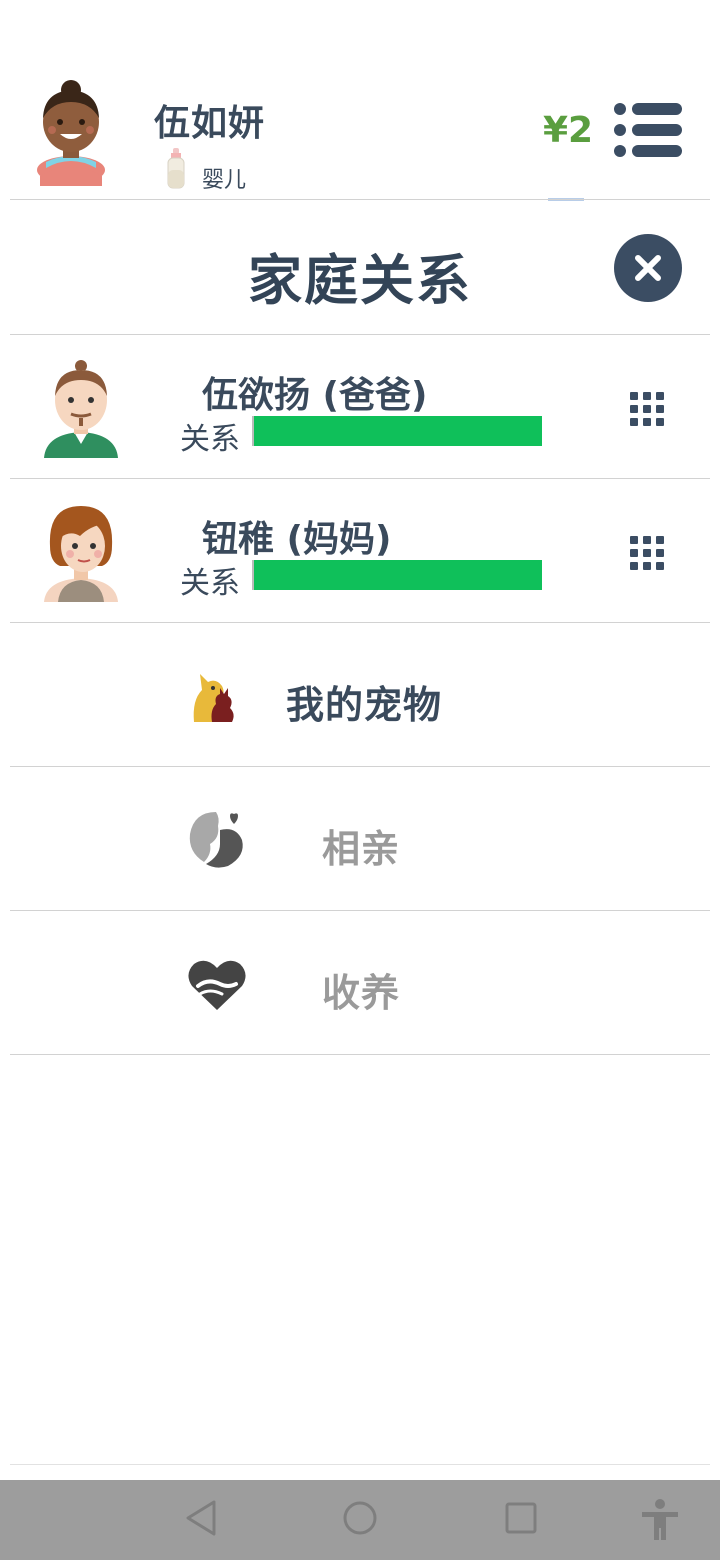 Image resolution: width=720 pixels, height=1560 pixels. What do you see at coordinates (648, 130) in the screenshot?
I see `menu-list-icon` at bounding box center [648, 130].